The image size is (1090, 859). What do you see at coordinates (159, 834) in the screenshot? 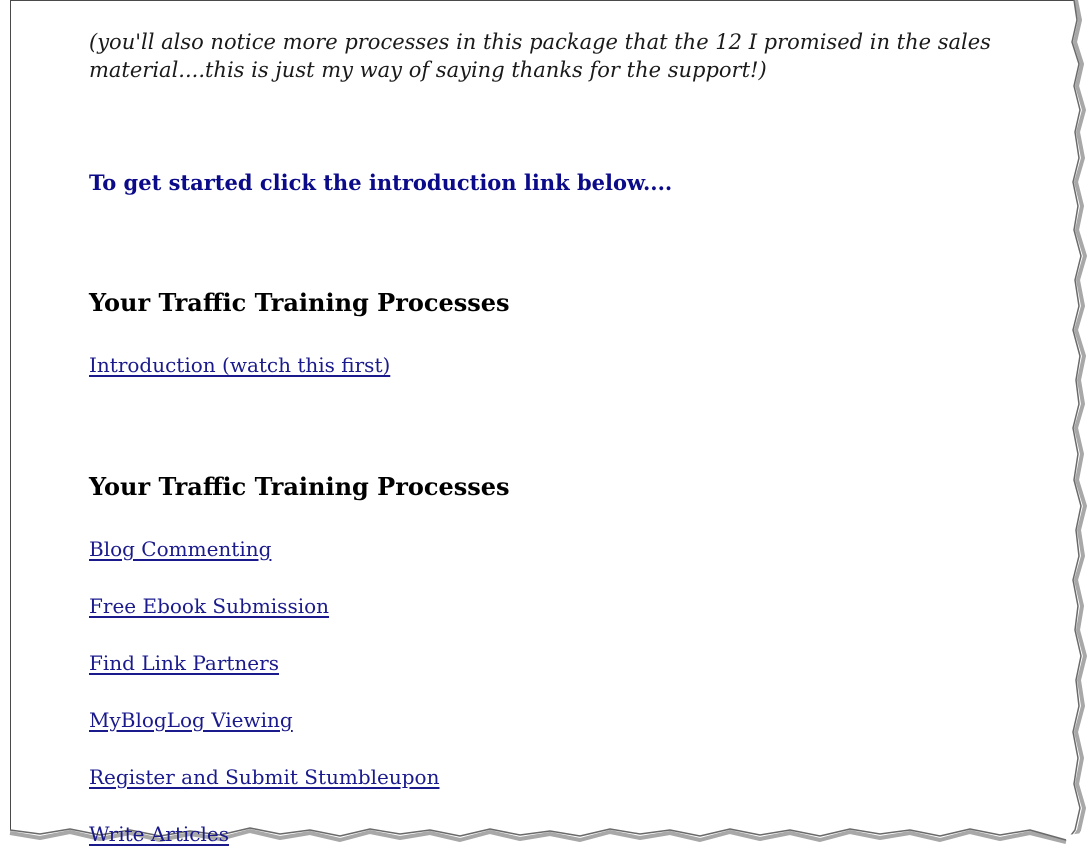
I see `write-articles-link: Write Articles` at bounding box center [159, 834].